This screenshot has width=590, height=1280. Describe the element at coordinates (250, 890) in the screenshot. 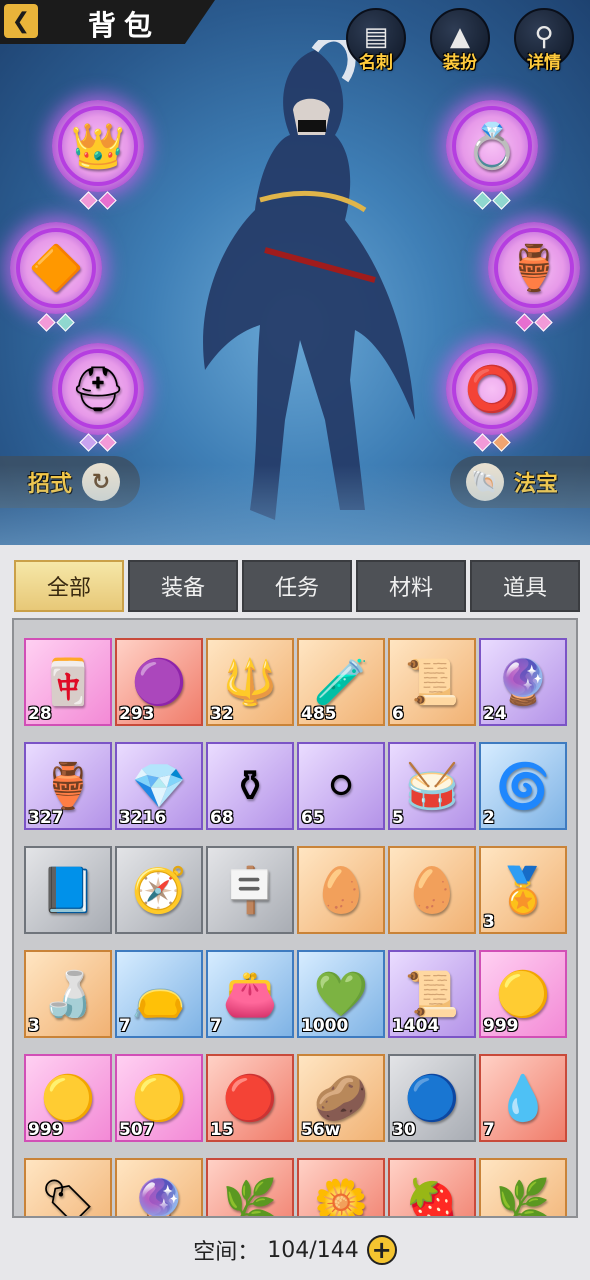

I see `inventory-item: 🪧` at that location.